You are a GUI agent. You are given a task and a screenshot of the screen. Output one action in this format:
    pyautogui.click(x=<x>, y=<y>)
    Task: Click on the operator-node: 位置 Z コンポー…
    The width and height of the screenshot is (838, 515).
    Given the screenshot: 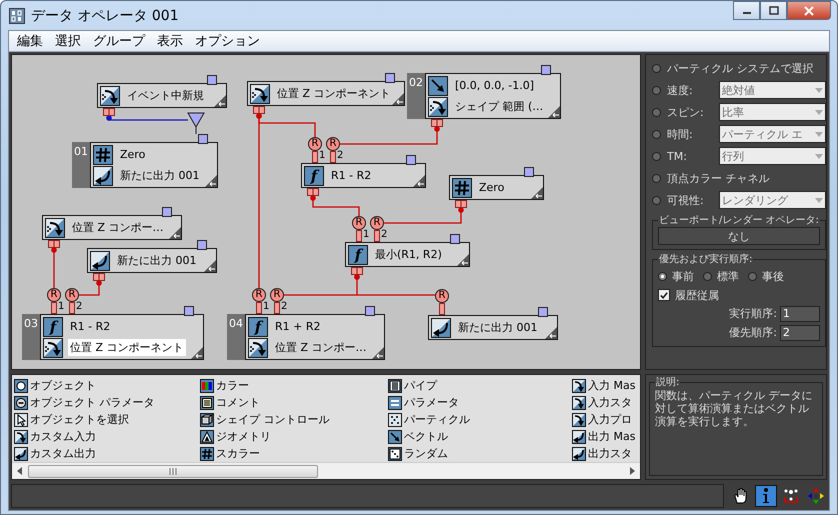 What is the action you would take?
    pyautogui.click(x=112, y=227)
    